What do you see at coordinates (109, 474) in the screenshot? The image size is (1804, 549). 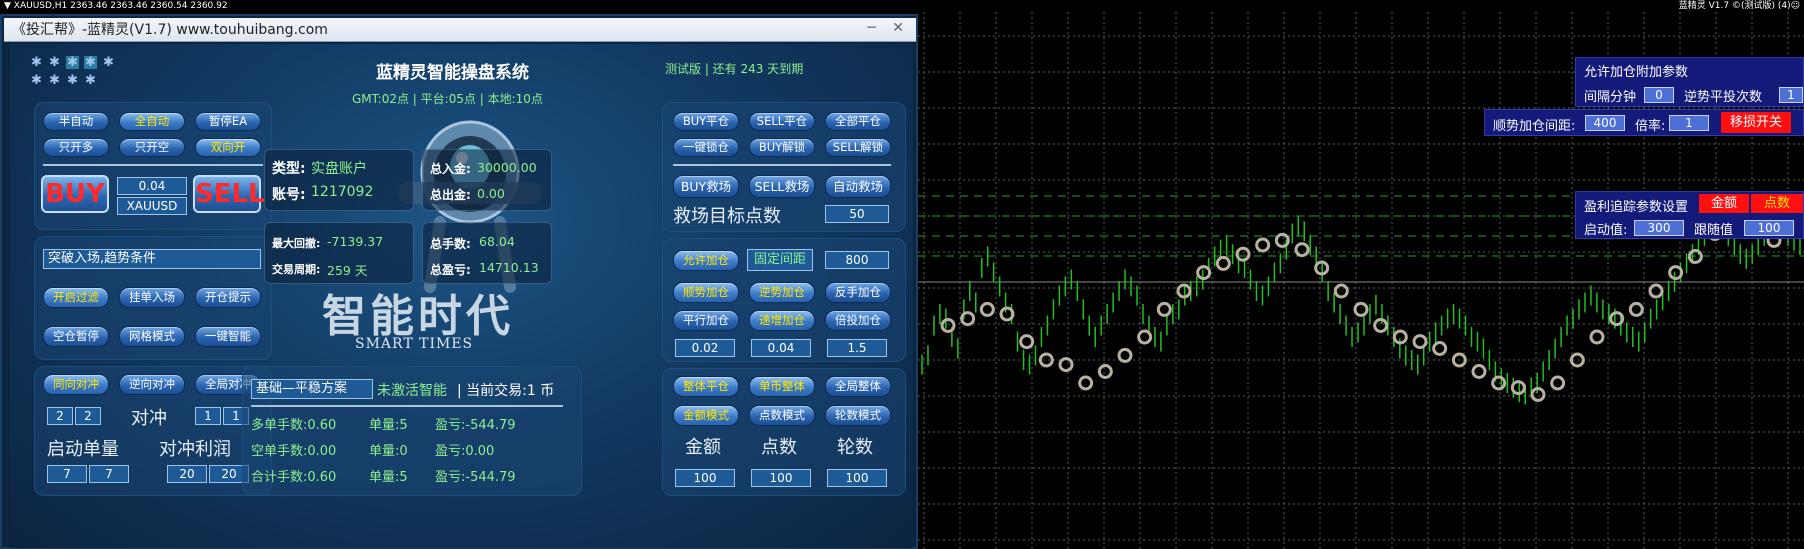 I see `hedge-input-6: 7` at bounding box center [109, 474].